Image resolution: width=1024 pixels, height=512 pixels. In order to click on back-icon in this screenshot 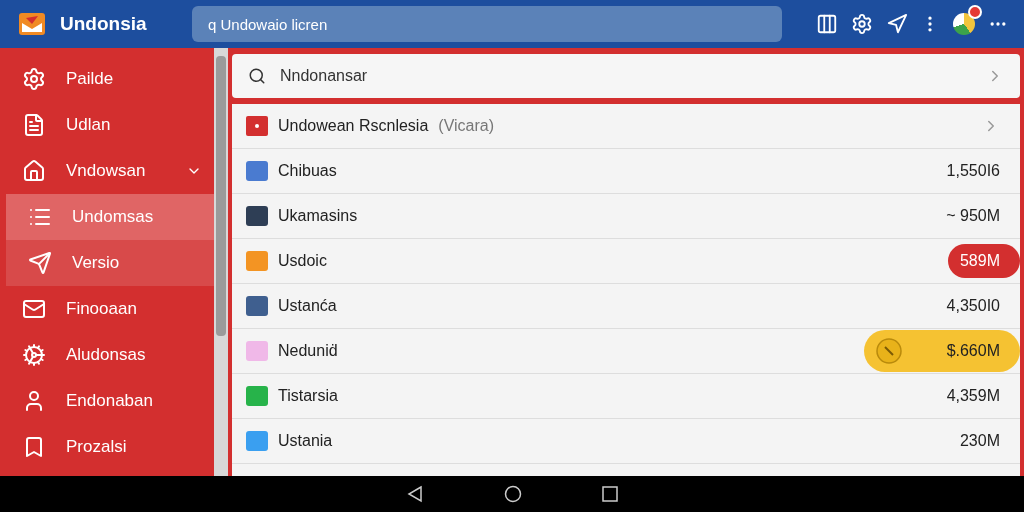, I will do `click(415, 494)`.